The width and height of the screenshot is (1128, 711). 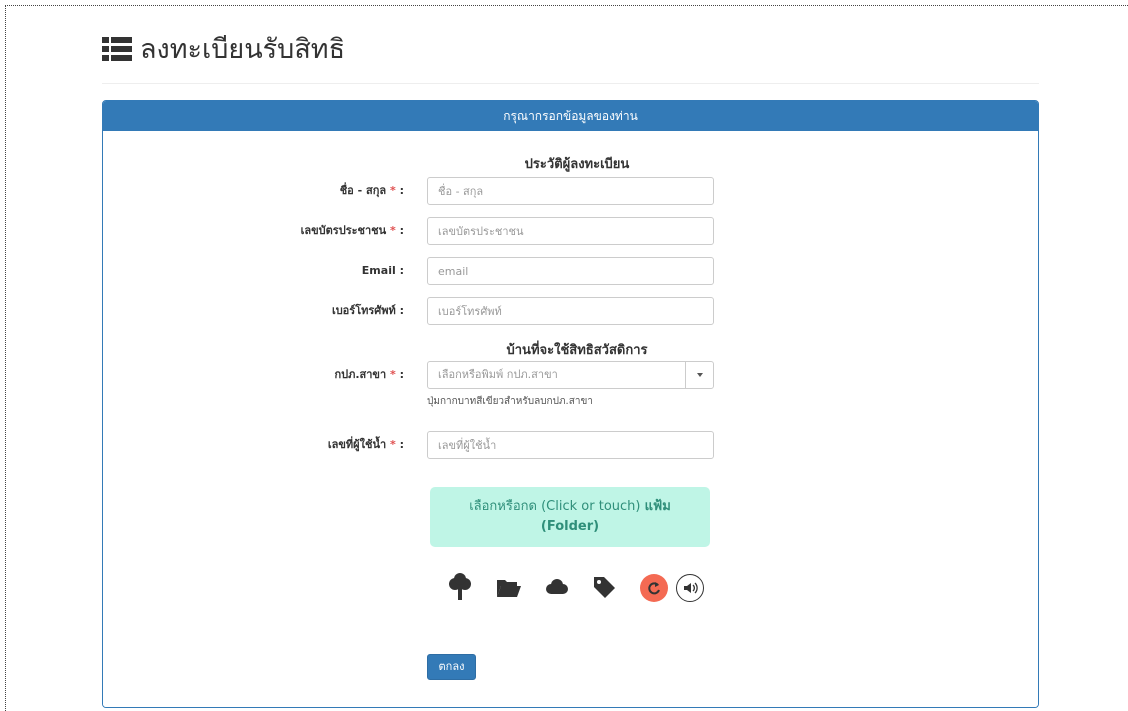 I want to click on submit-button: ตกลง, so click(x=451, y=667).